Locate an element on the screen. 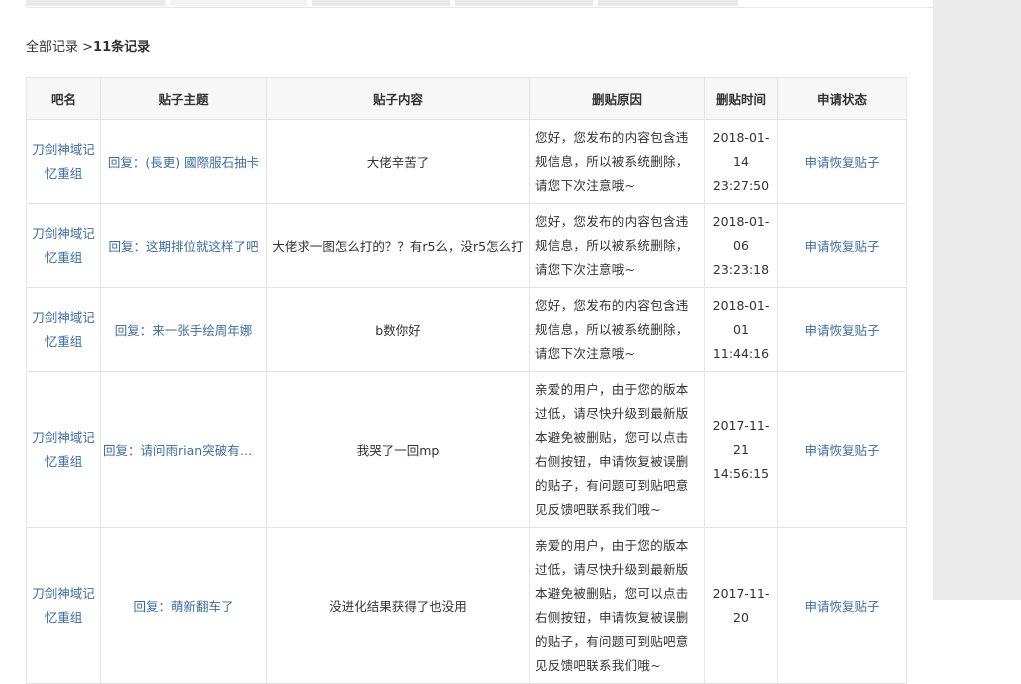  post-content: 大佬辛苦了 is located at coordinates (398, 162).